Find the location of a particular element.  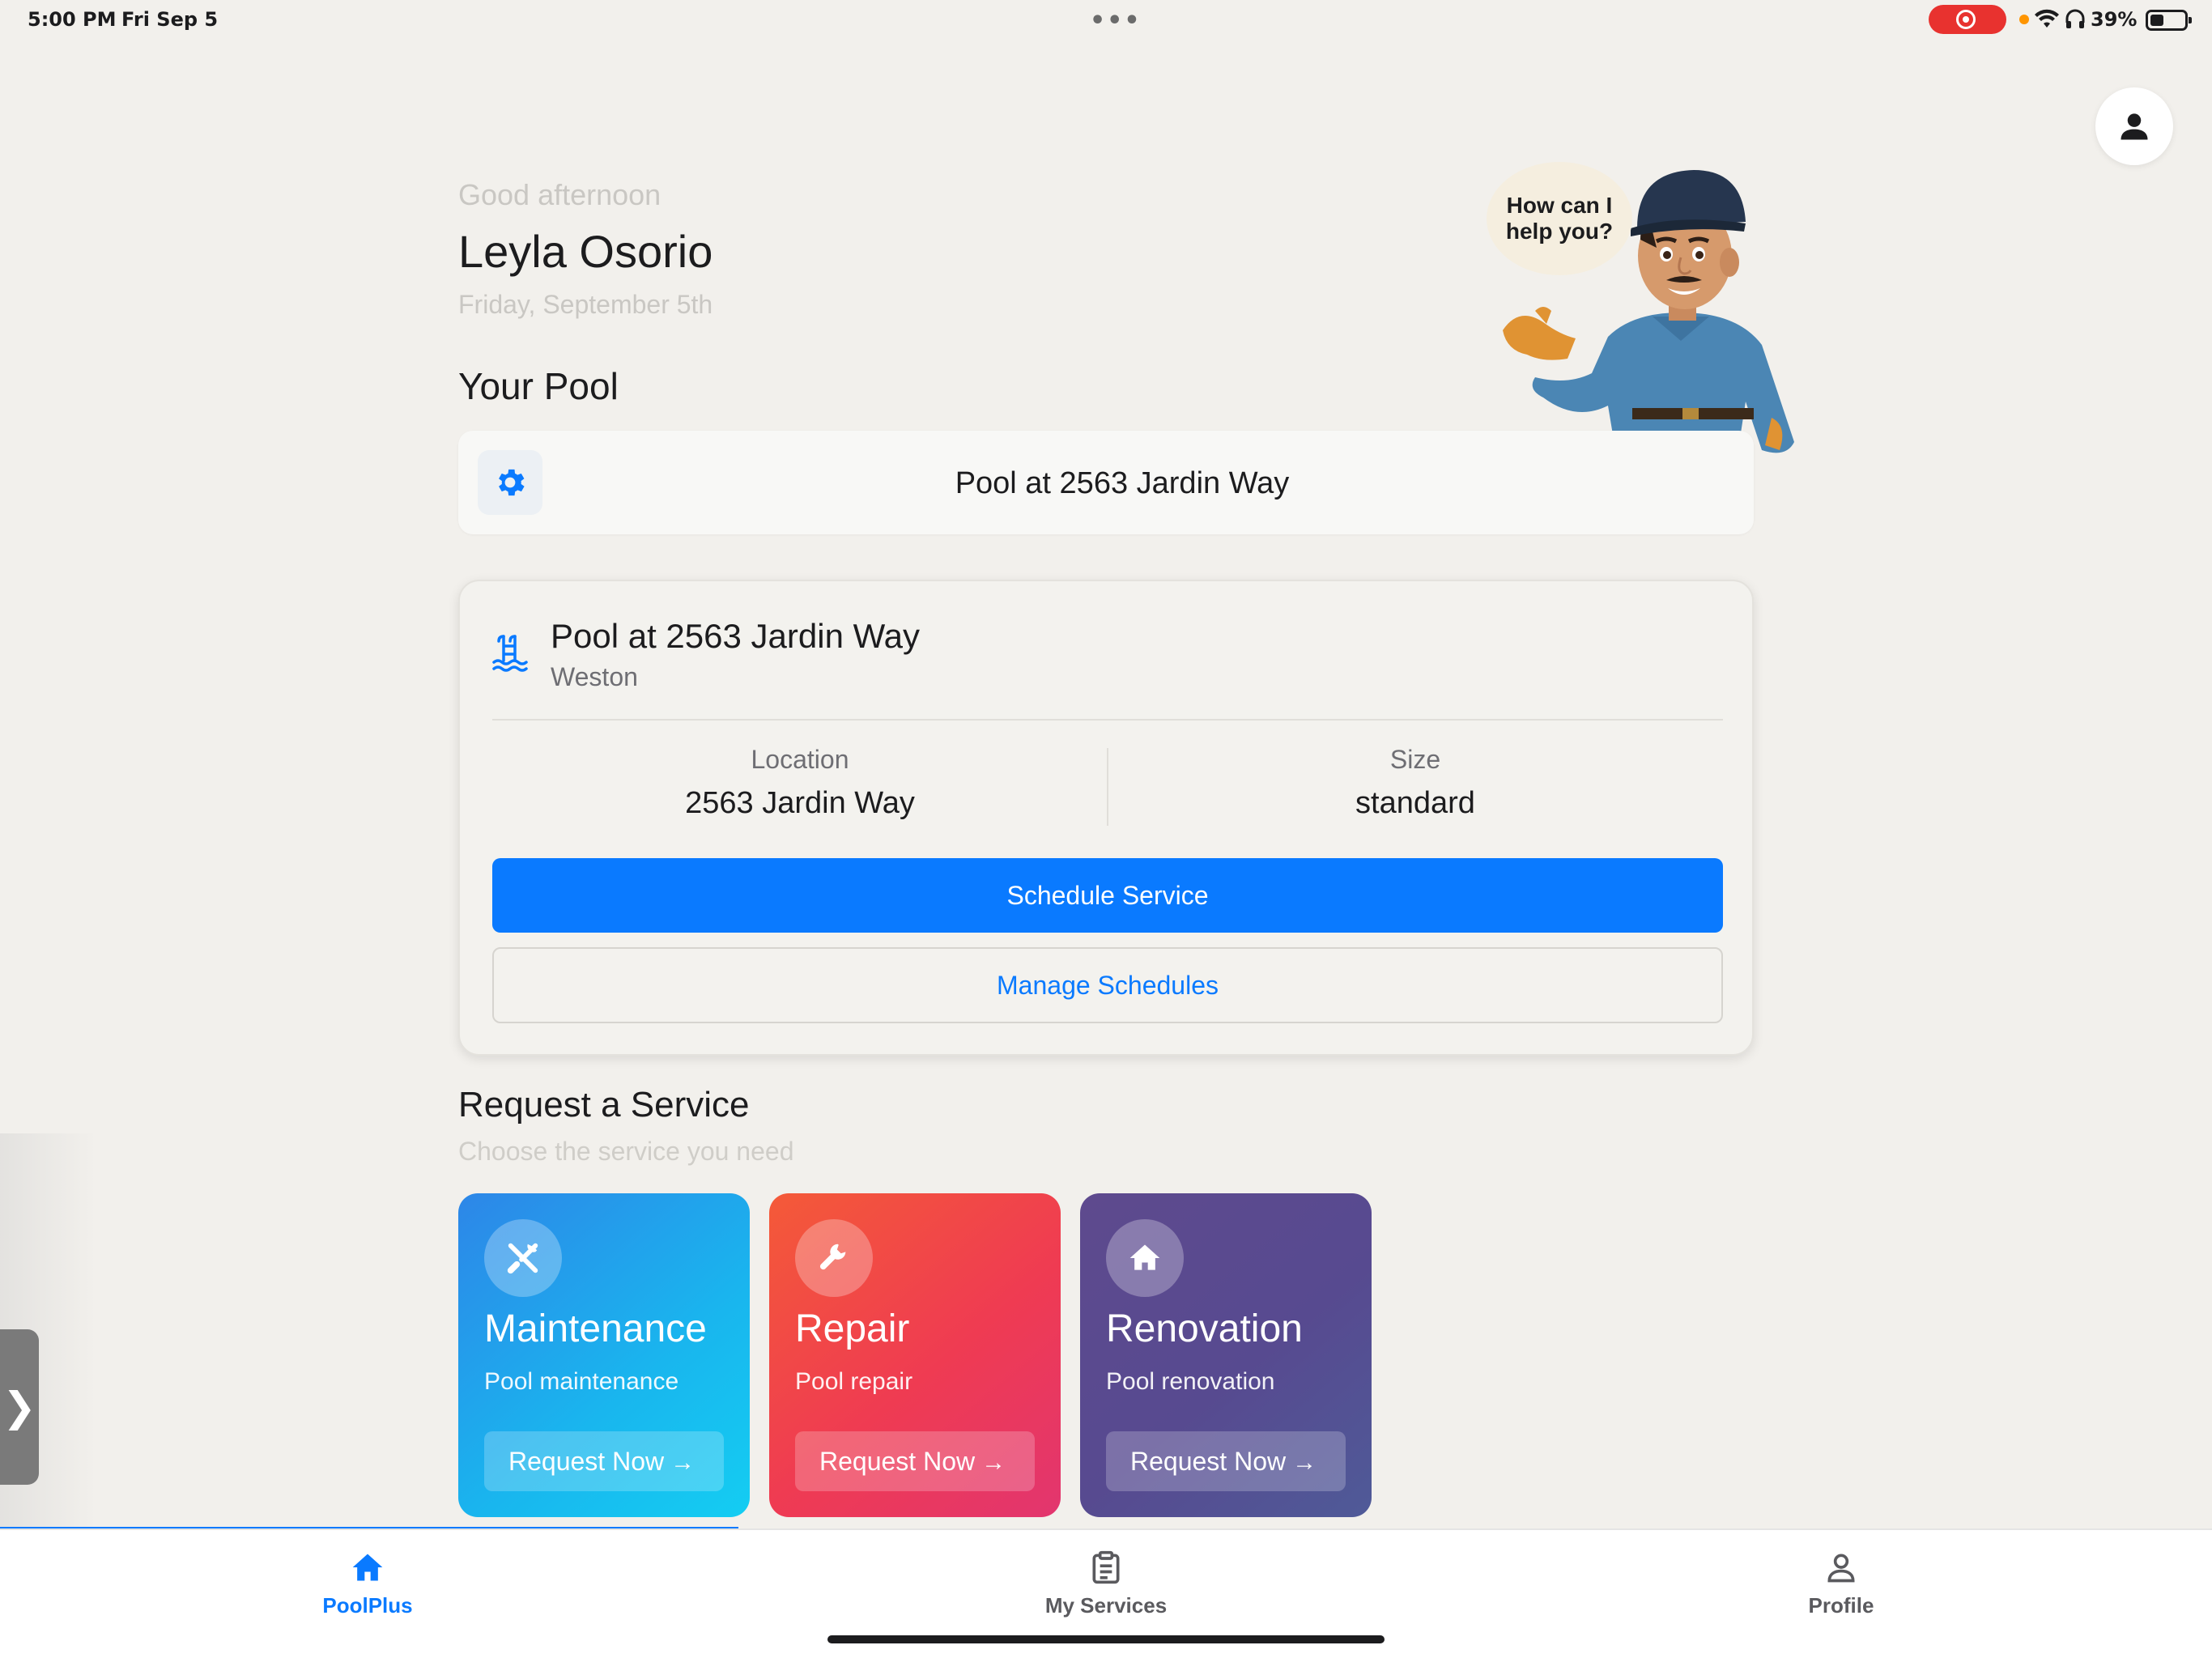

selected-pool-label: Pool at 2563 Jardin Way is located at coordinates (1122, 483).